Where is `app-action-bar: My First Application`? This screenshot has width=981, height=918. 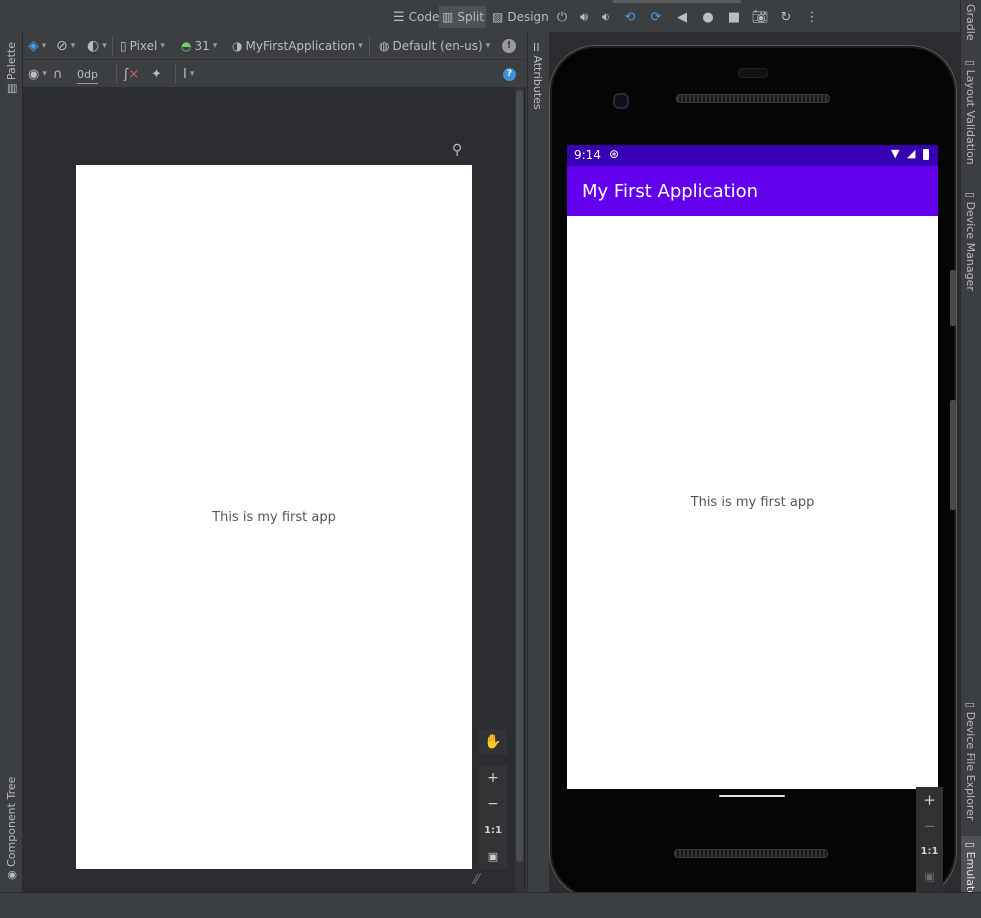 app-action-bar: My First Application is located at coordinates (752, 191).